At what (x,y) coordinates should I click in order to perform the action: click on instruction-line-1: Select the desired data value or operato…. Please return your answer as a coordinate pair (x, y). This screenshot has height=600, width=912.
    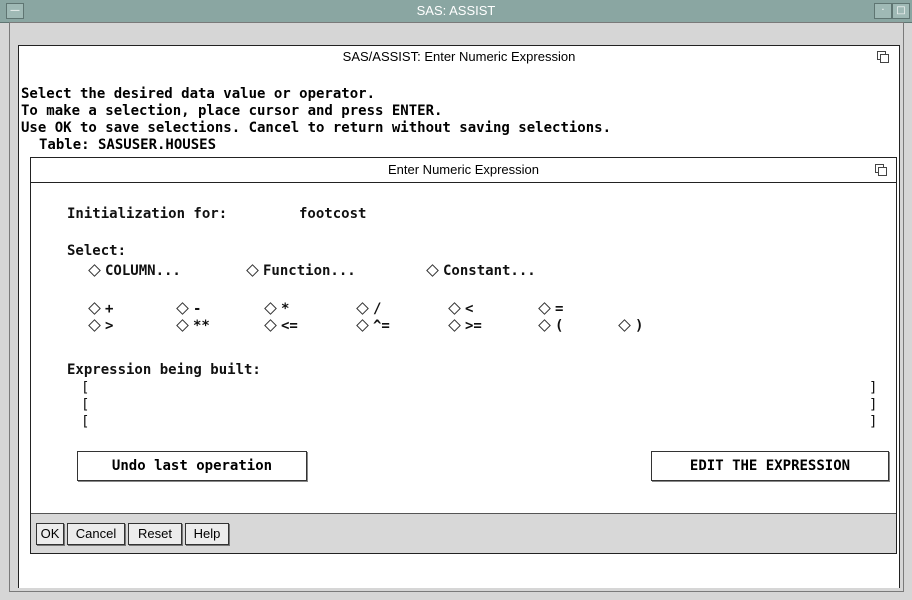
    Looking at the image, I should click on (198, 94).